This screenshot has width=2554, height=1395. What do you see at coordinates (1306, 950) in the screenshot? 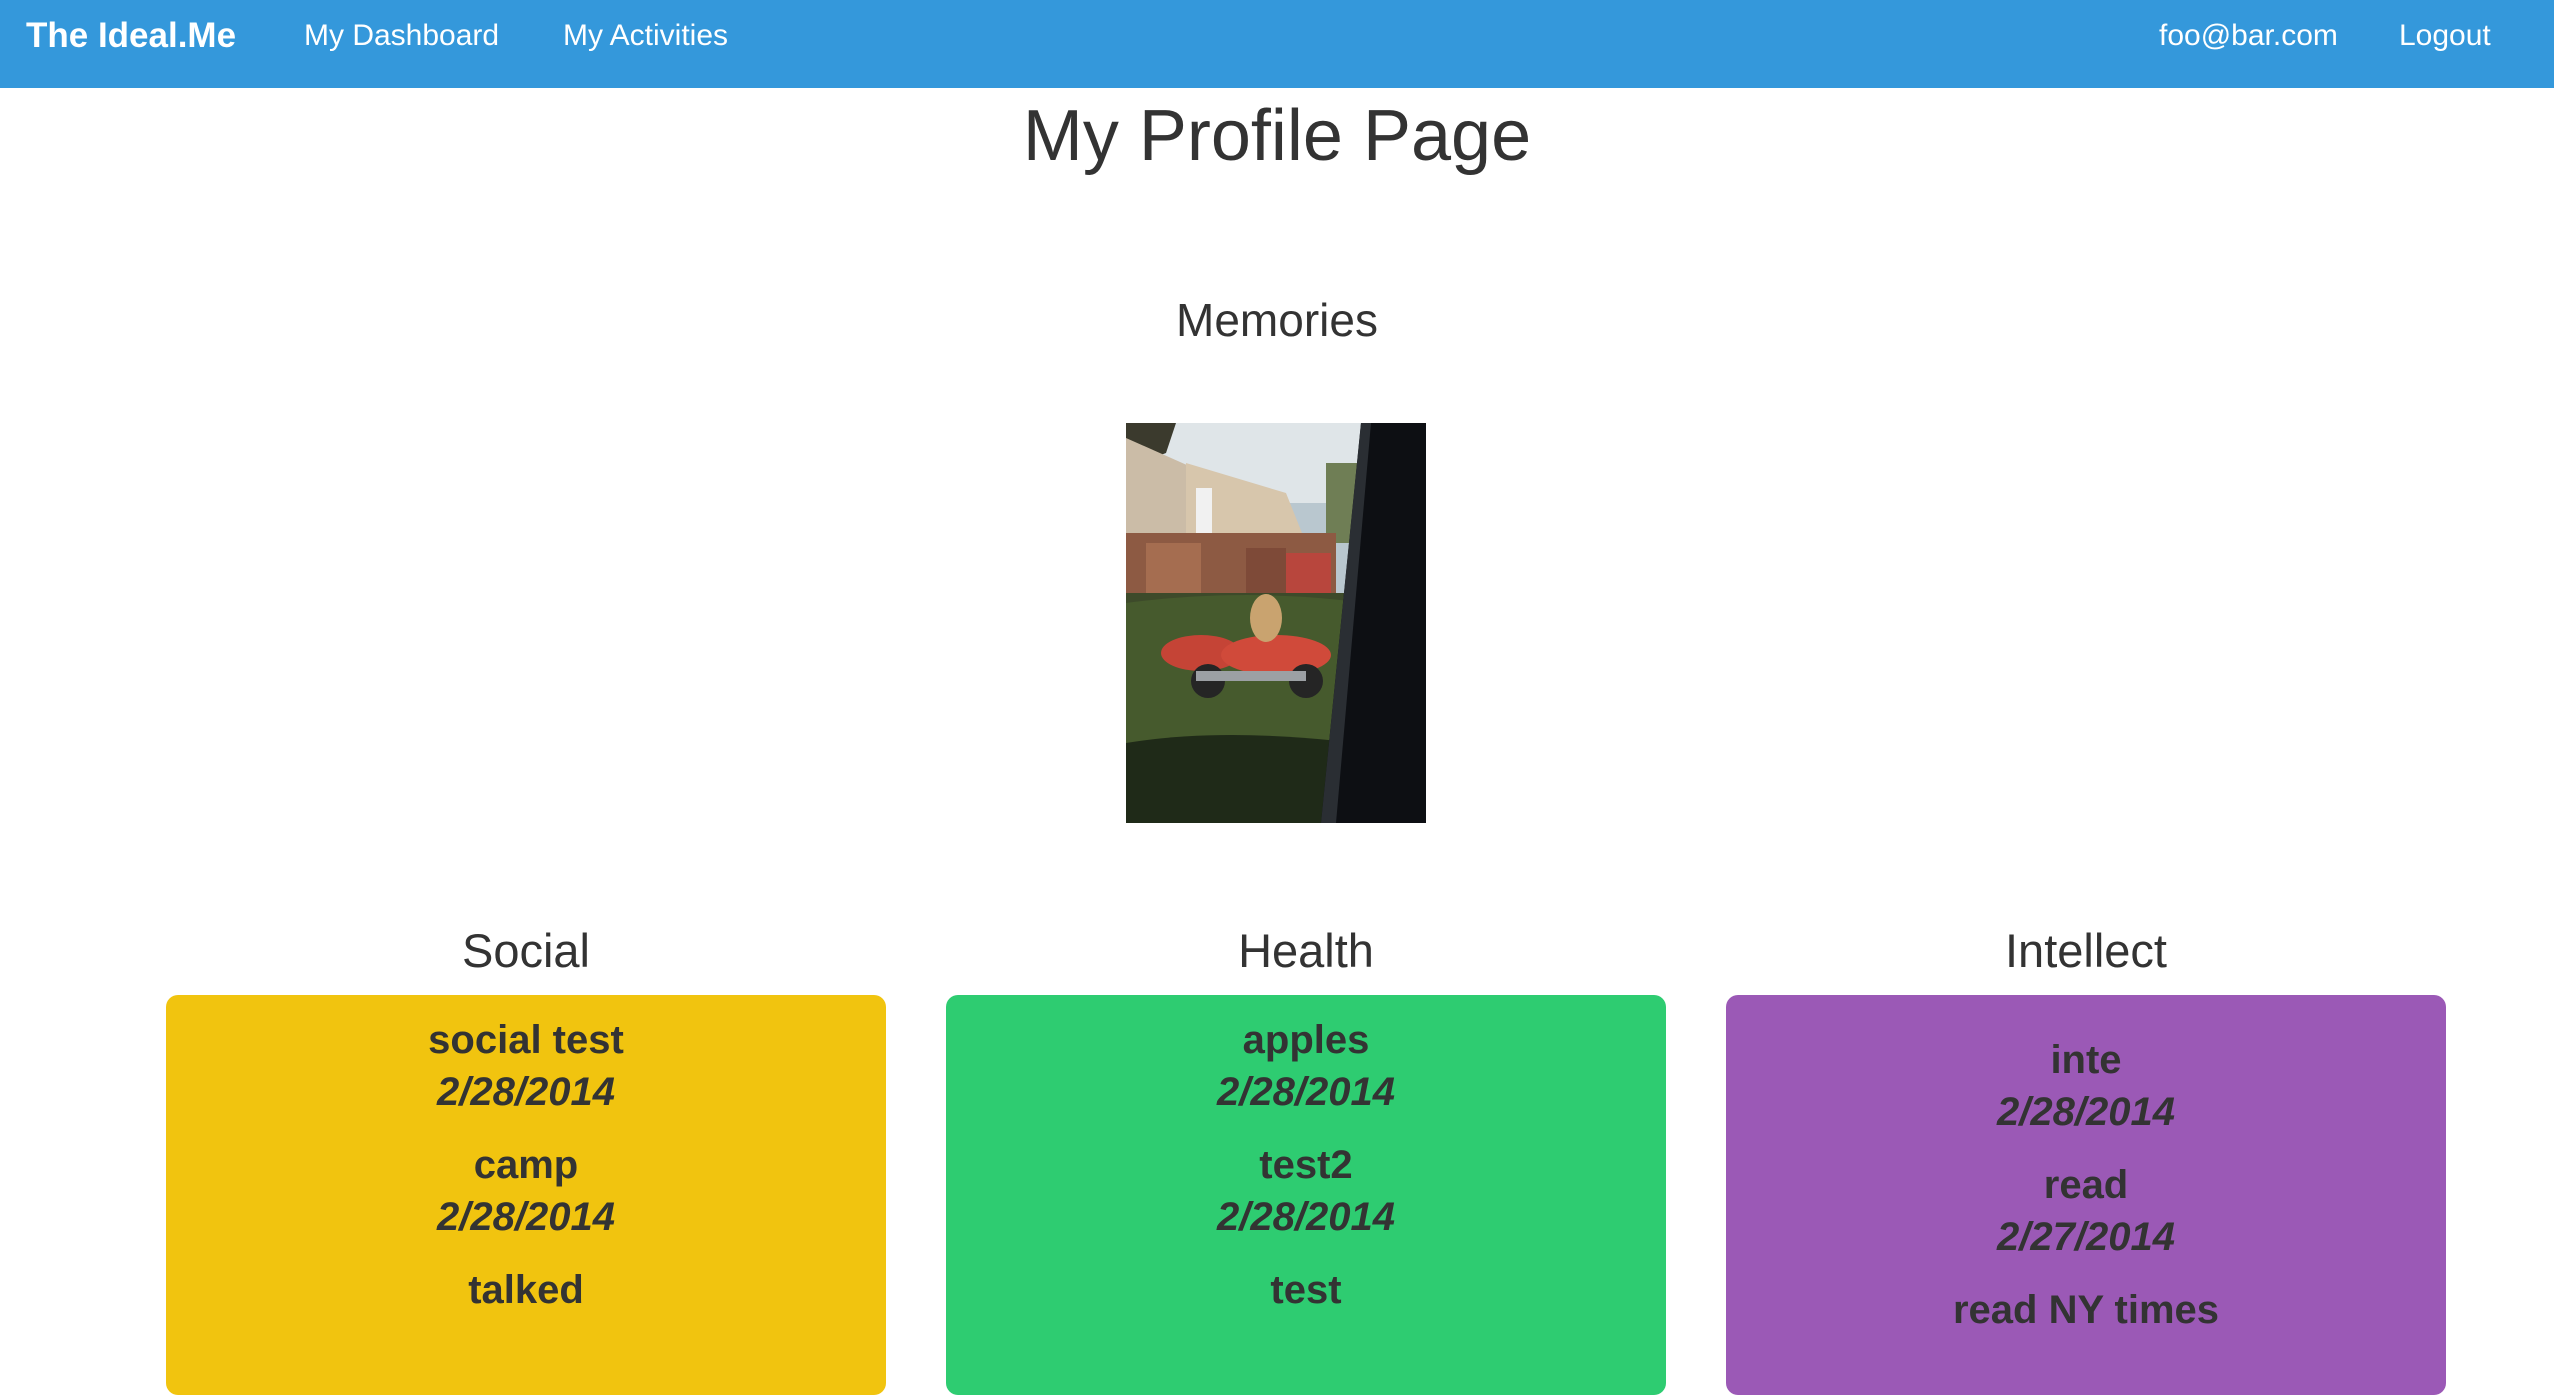
I see `health-heading: Health` at bounding box center [1306, 950].